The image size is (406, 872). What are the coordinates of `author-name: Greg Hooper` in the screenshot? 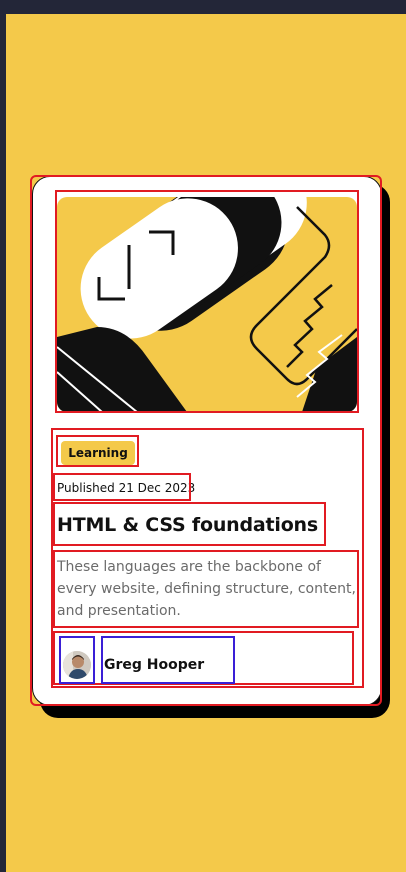 It's located at (154, 665).